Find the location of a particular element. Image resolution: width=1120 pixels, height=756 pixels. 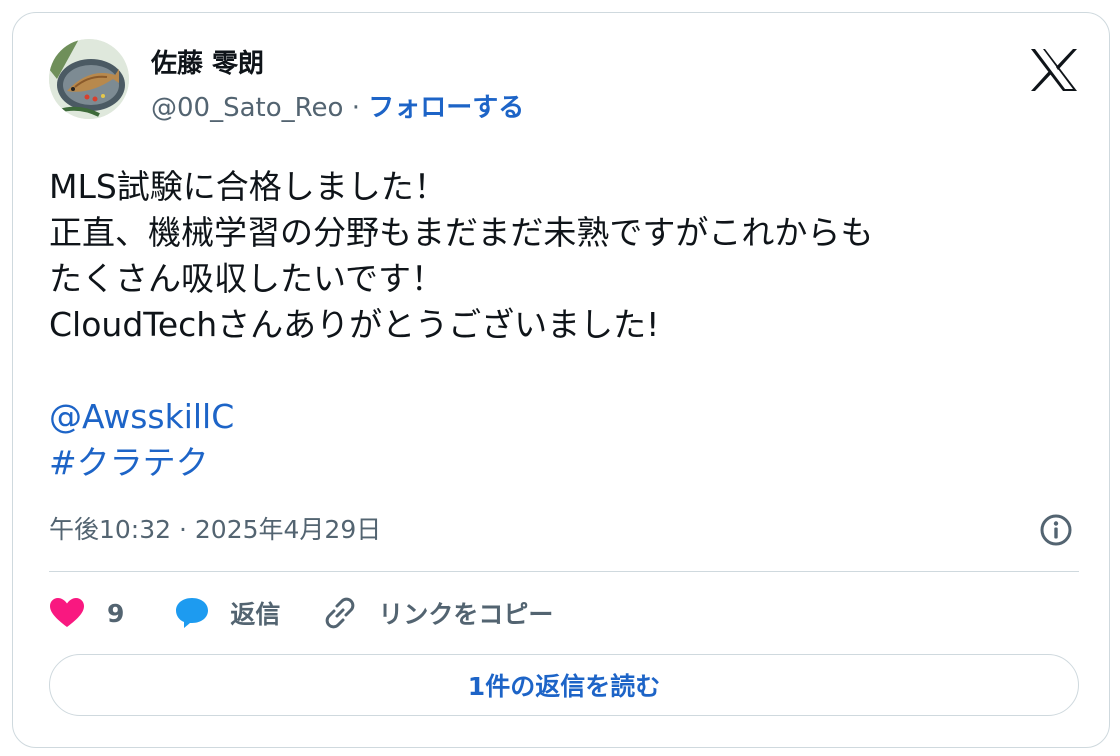

link-chain-icon is located at coordinates (340, 613).